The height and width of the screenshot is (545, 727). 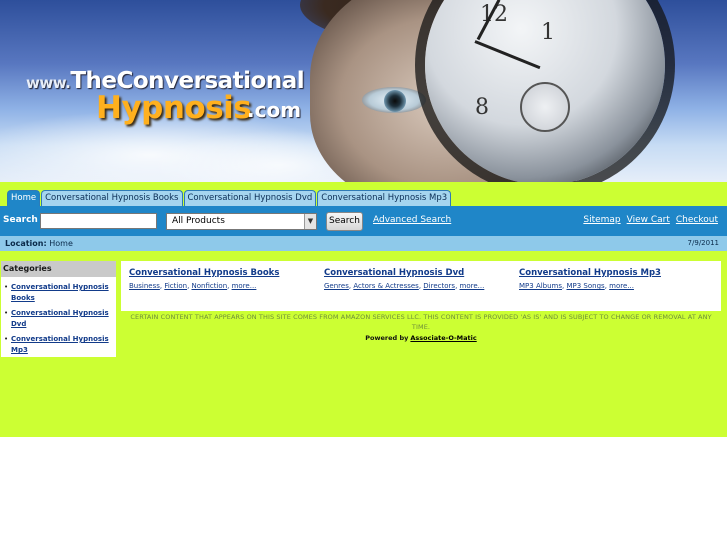 What do you see at coordinates (98, 221) in the screenshot?
I see `search-input` at bounding box center [98, 221].